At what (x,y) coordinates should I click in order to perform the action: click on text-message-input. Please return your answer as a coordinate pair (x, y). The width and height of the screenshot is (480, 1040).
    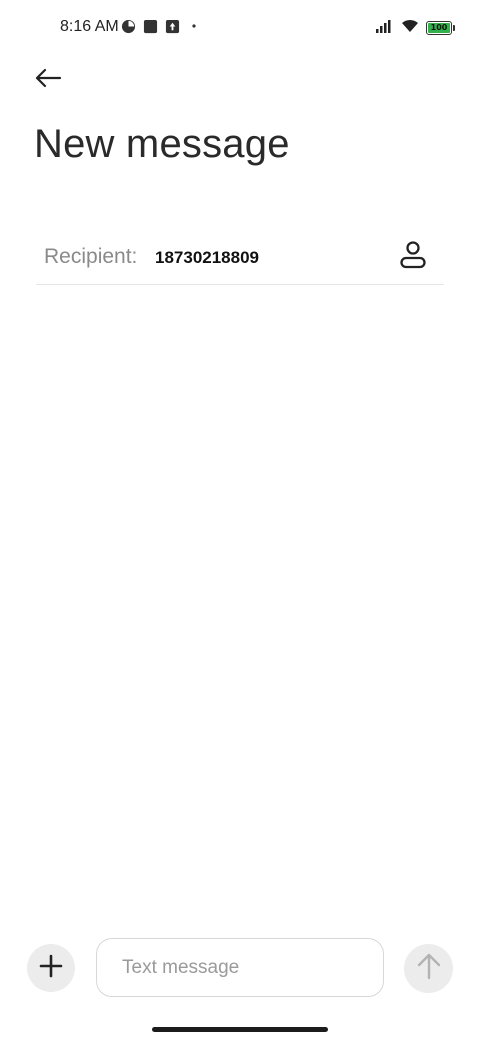
    Looking at the image, I should click on (240, 967).